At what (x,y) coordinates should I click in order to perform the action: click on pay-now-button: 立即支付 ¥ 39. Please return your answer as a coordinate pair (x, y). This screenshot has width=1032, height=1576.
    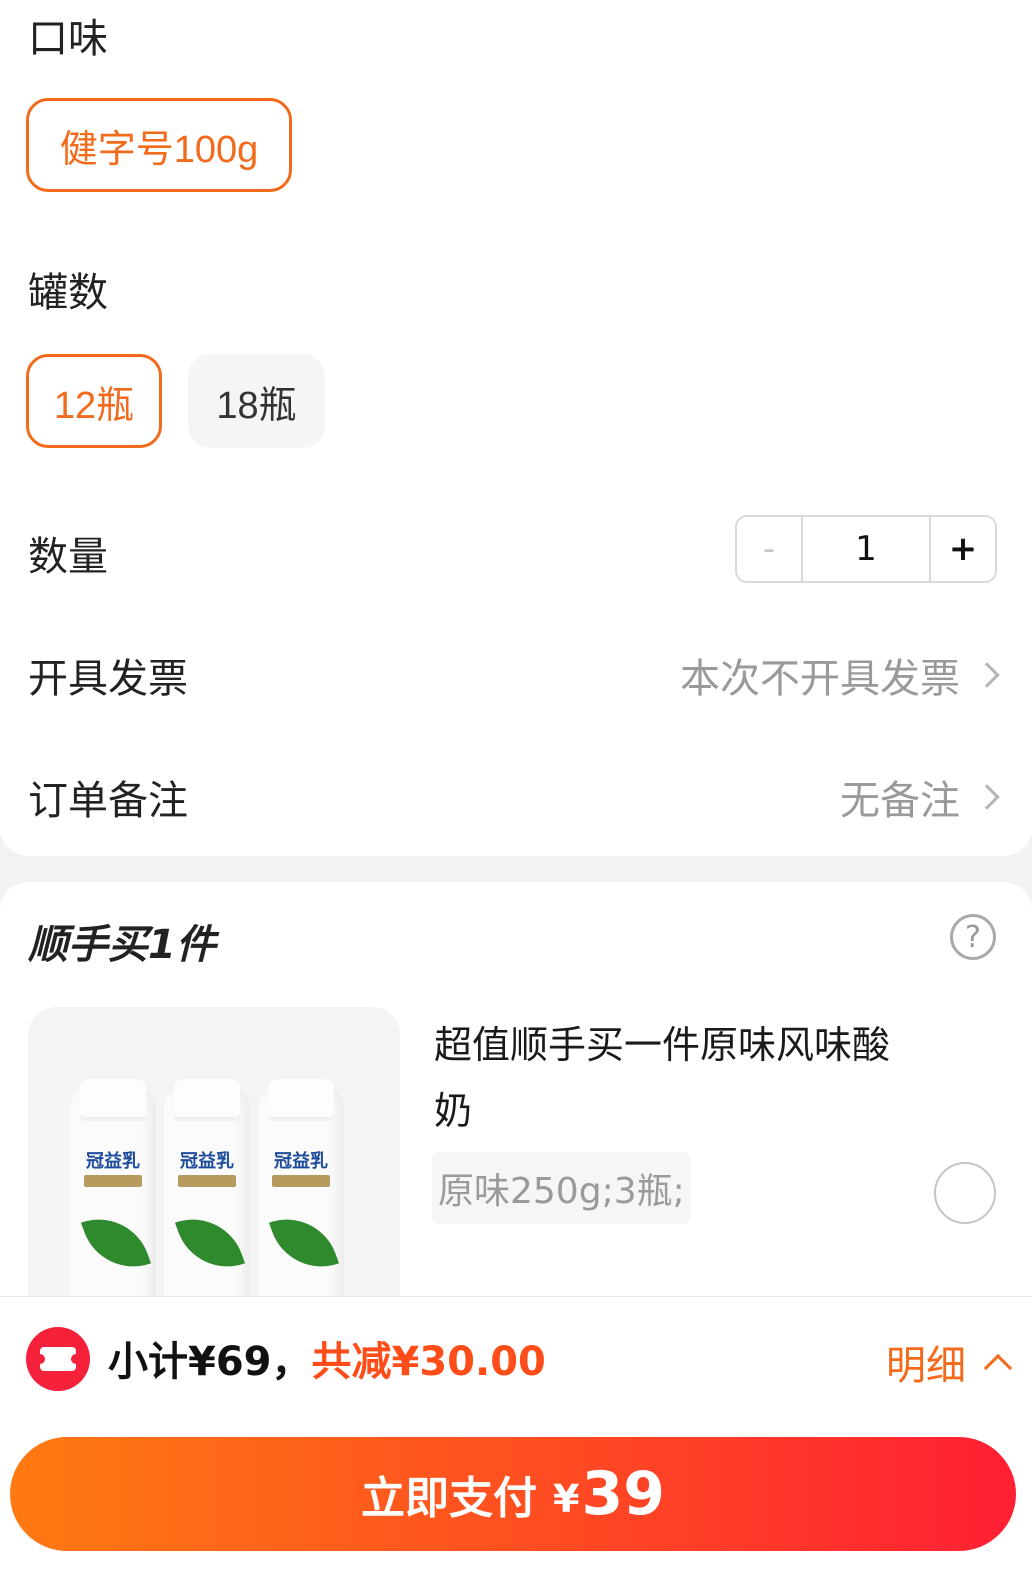
    Looking at the image, I should click on (513, 1494).